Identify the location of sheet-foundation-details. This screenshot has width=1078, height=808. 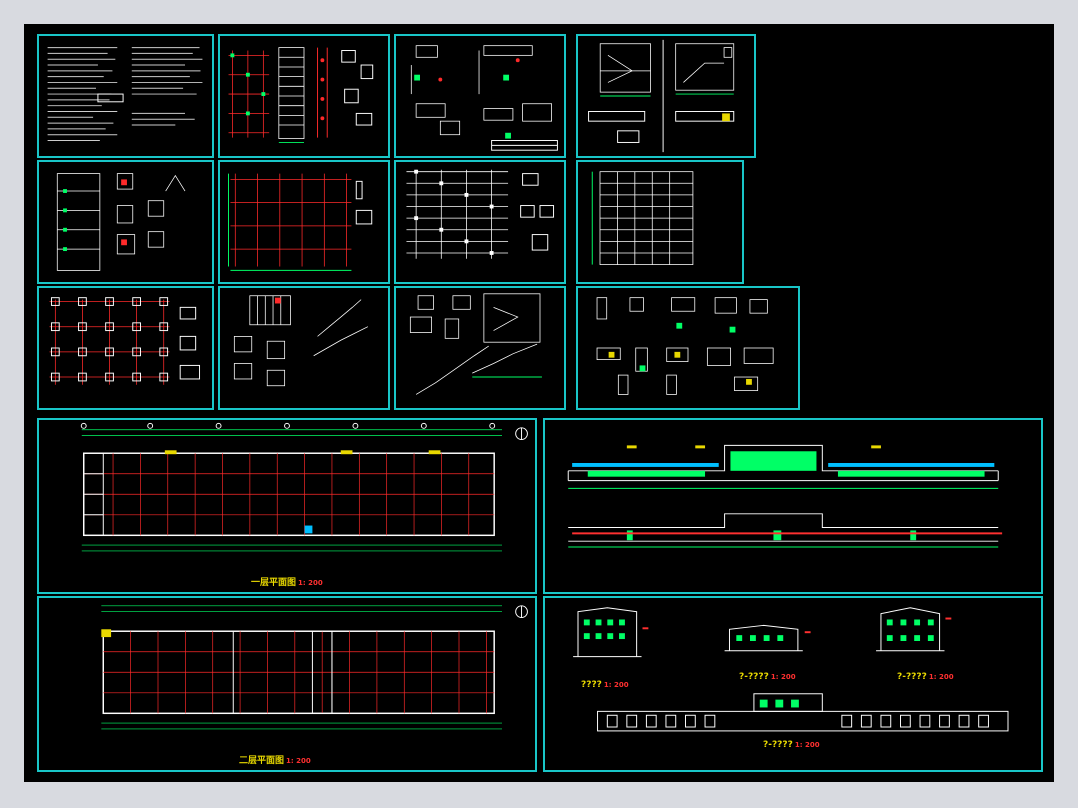
(125, 222).